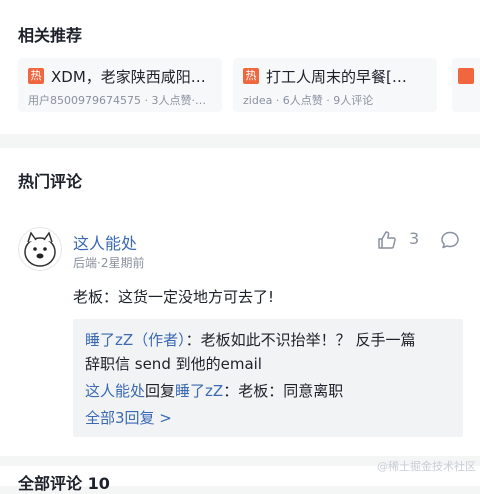 The width and height of the screenshot is (480, 494). What do you see at coordinates (50, 35) in the screenshot?
I see `recommend-title: 相关推荐` at bounding box center [50, 35].